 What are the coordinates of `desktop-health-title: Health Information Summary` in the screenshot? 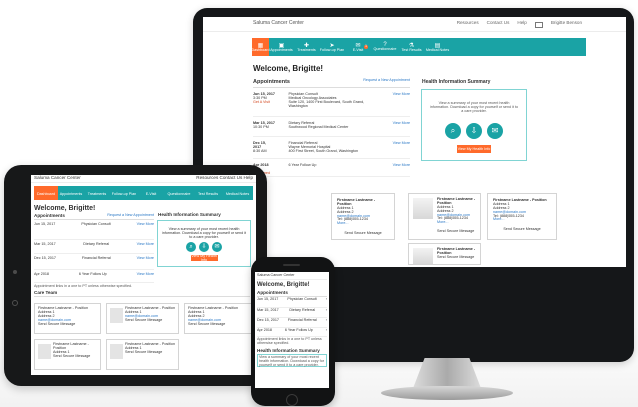 It's located at (456, 82).